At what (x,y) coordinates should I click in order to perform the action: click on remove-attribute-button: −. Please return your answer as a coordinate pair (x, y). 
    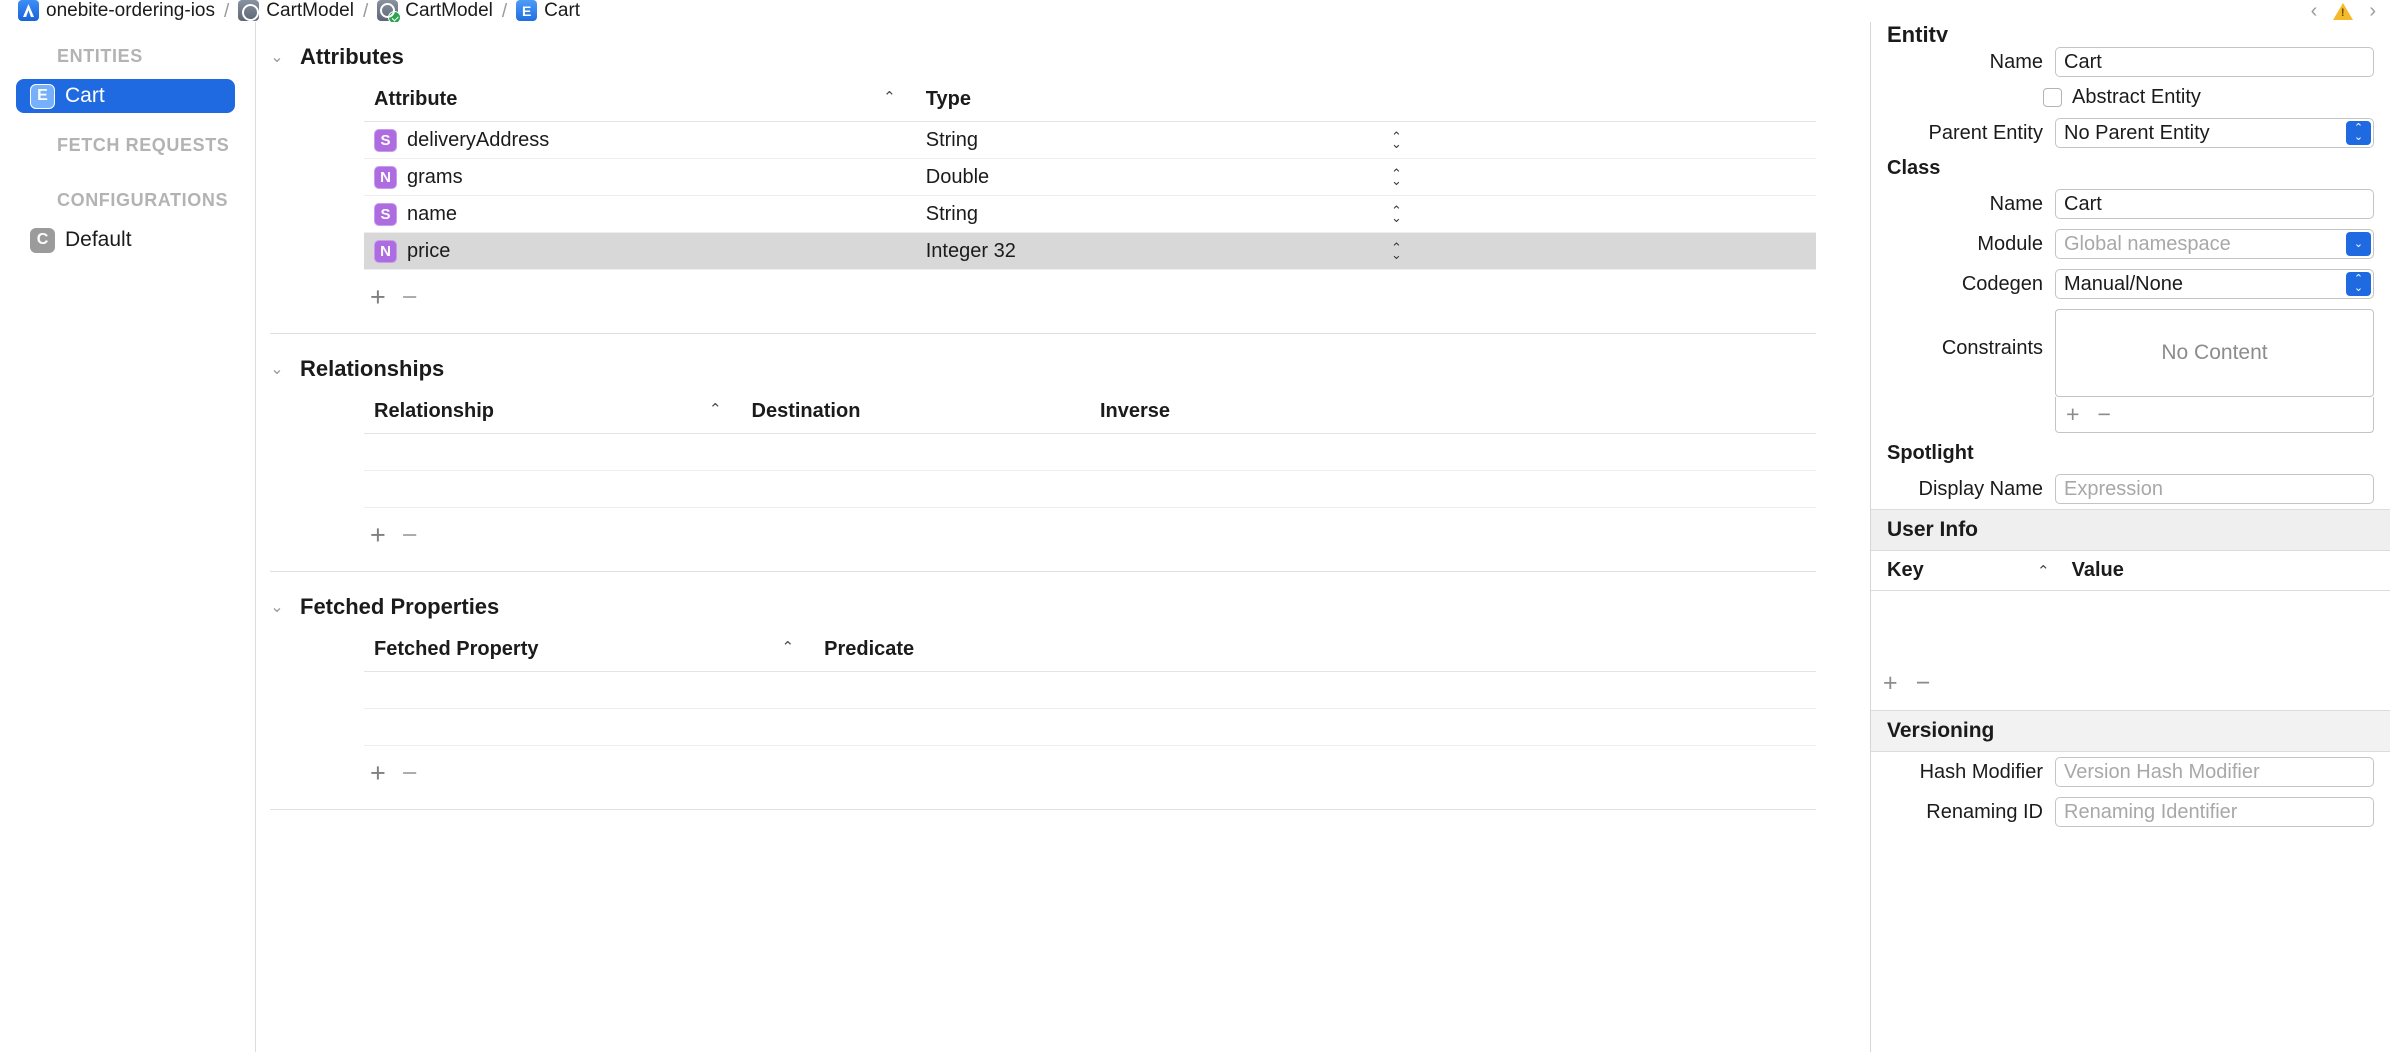
    Looking at the image, I should click on (410, 297).